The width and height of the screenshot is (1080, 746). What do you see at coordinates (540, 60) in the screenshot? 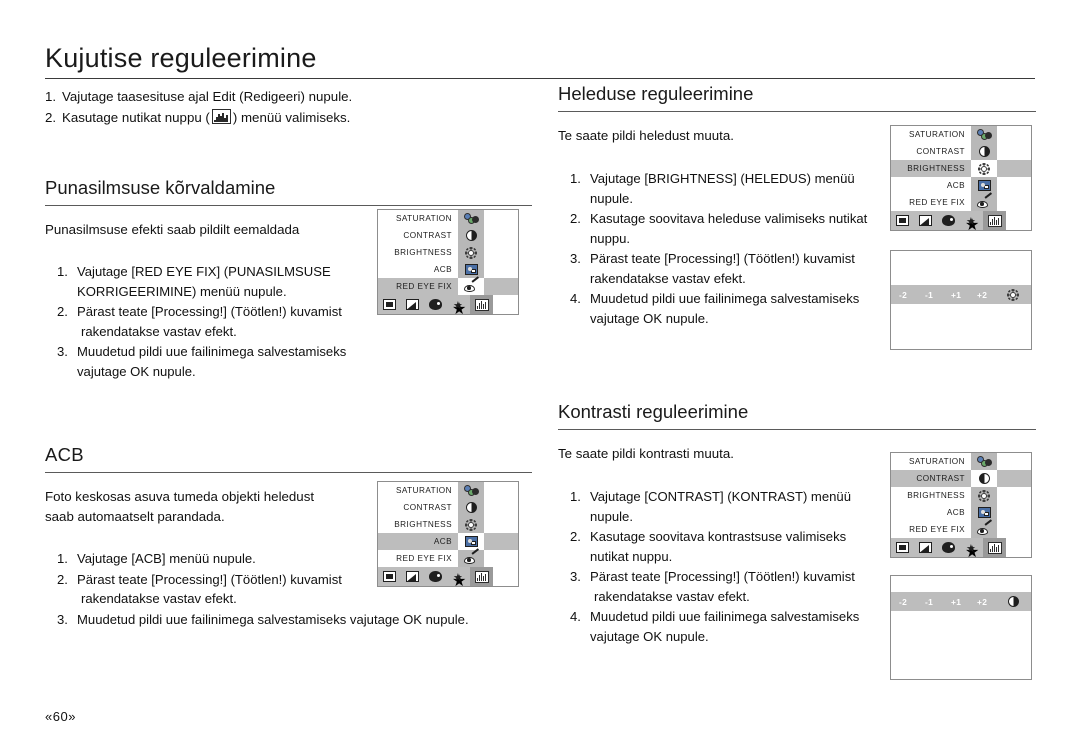
I see `page-header: Kujutise reguleerimine` at bounding box center [540, 60].